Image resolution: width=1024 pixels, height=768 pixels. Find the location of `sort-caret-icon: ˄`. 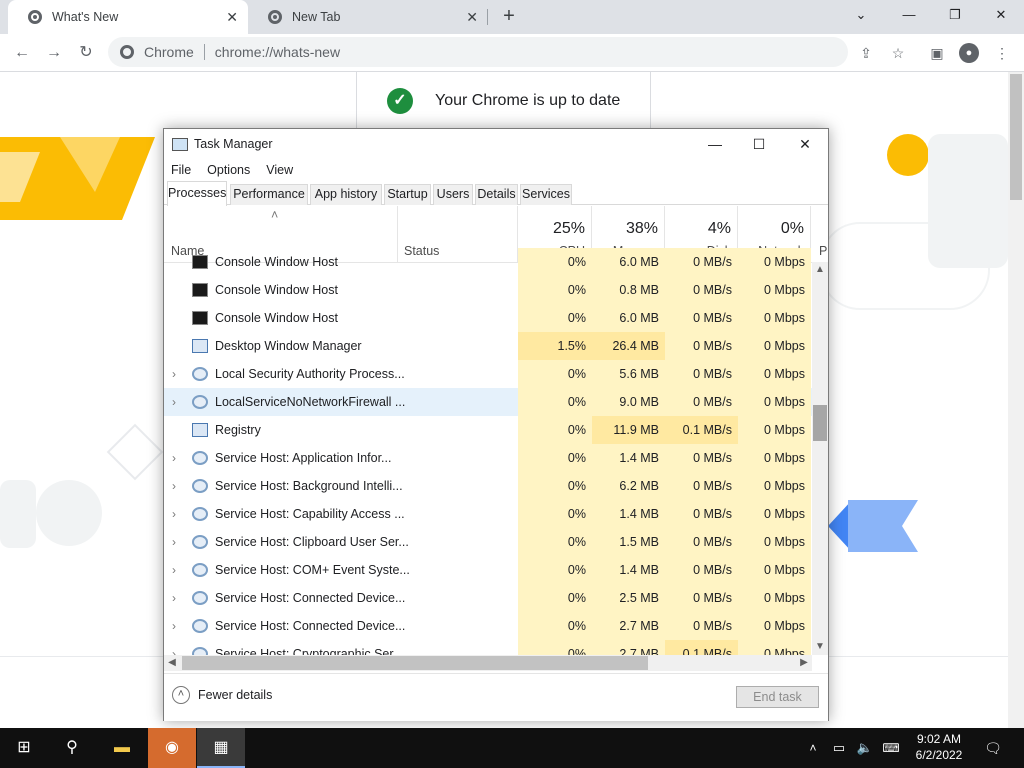

sort-caret-icon: ˄ is located at coordinates (275, 215).